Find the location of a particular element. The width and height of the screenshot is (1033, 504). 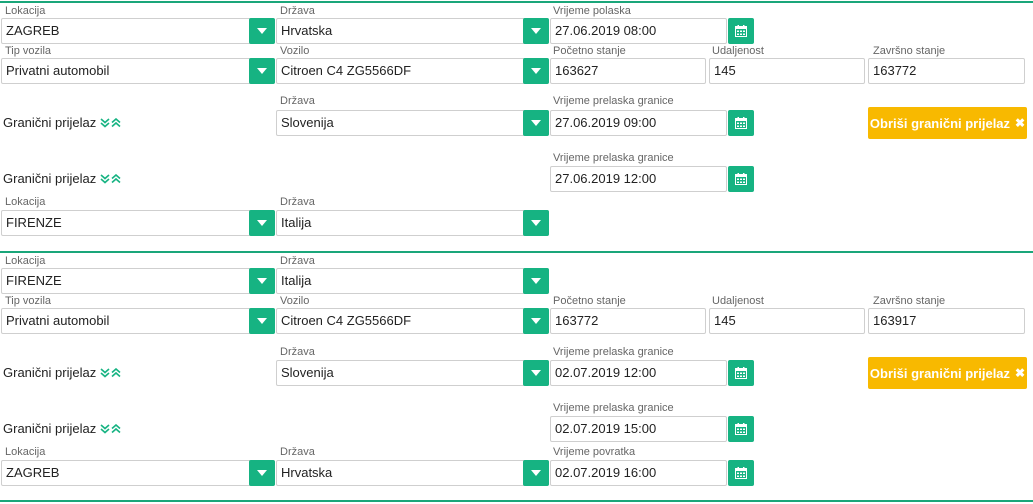

end-location-select: FIRENZE is located at coordinates (138, 223).